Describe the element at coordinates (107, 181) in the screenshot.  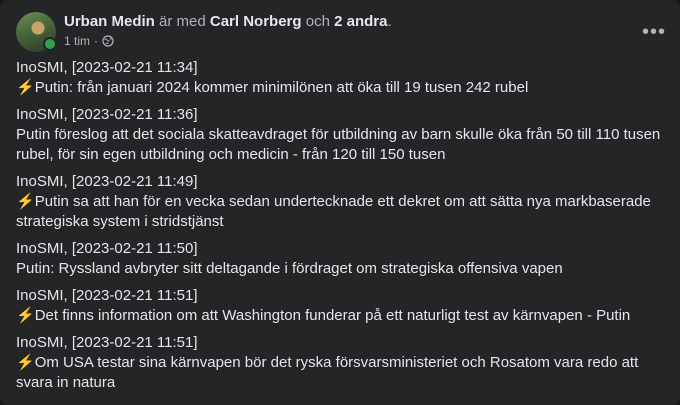
I see `entry-source: InoSMI, [2023-02-21 11:49]` at that location.